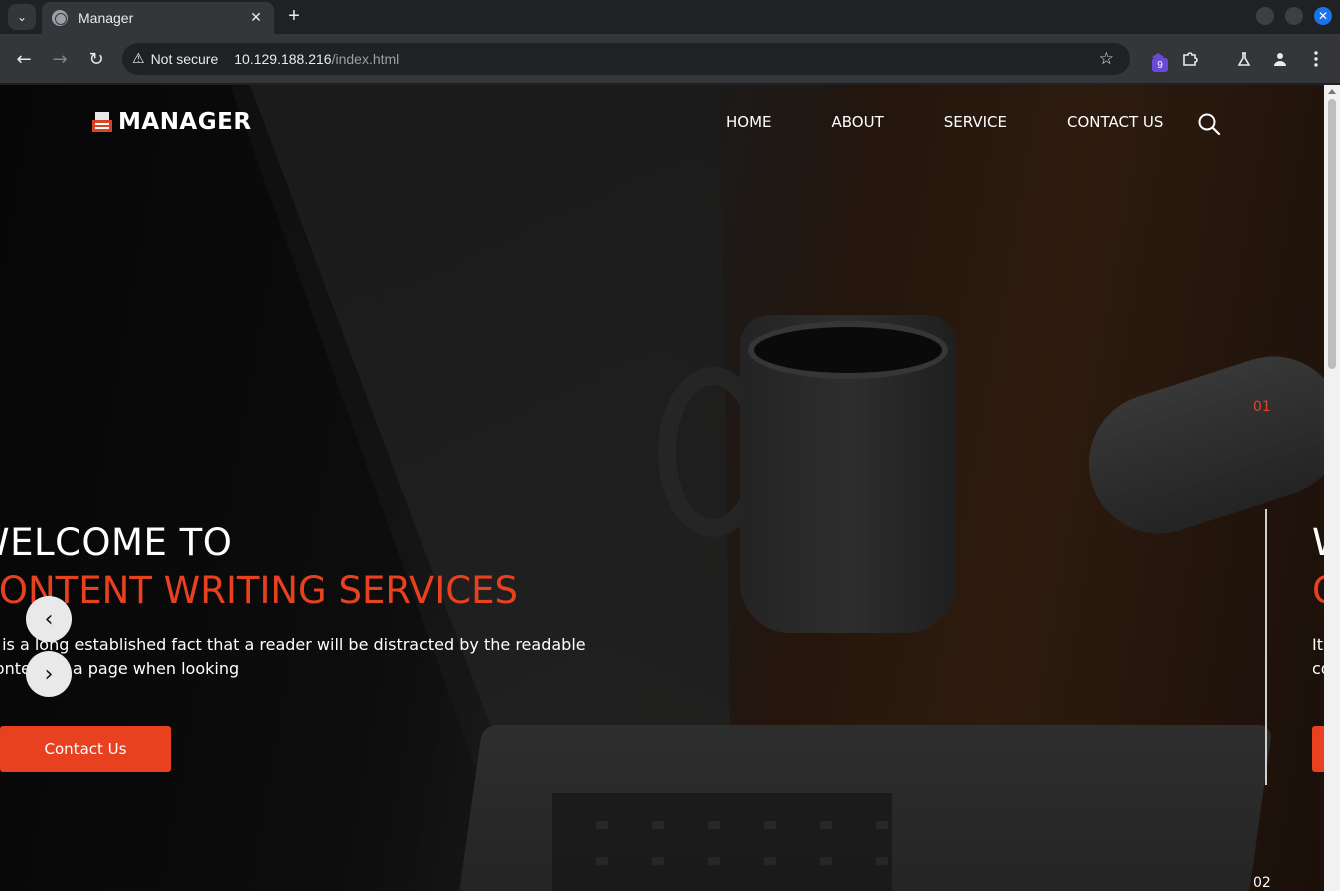 The image size is (1340, 891). What do you see at coordinates (1262, 407) in the screenshot?
I see `slide-number-current: 01` at bounding box center [1262, 407].